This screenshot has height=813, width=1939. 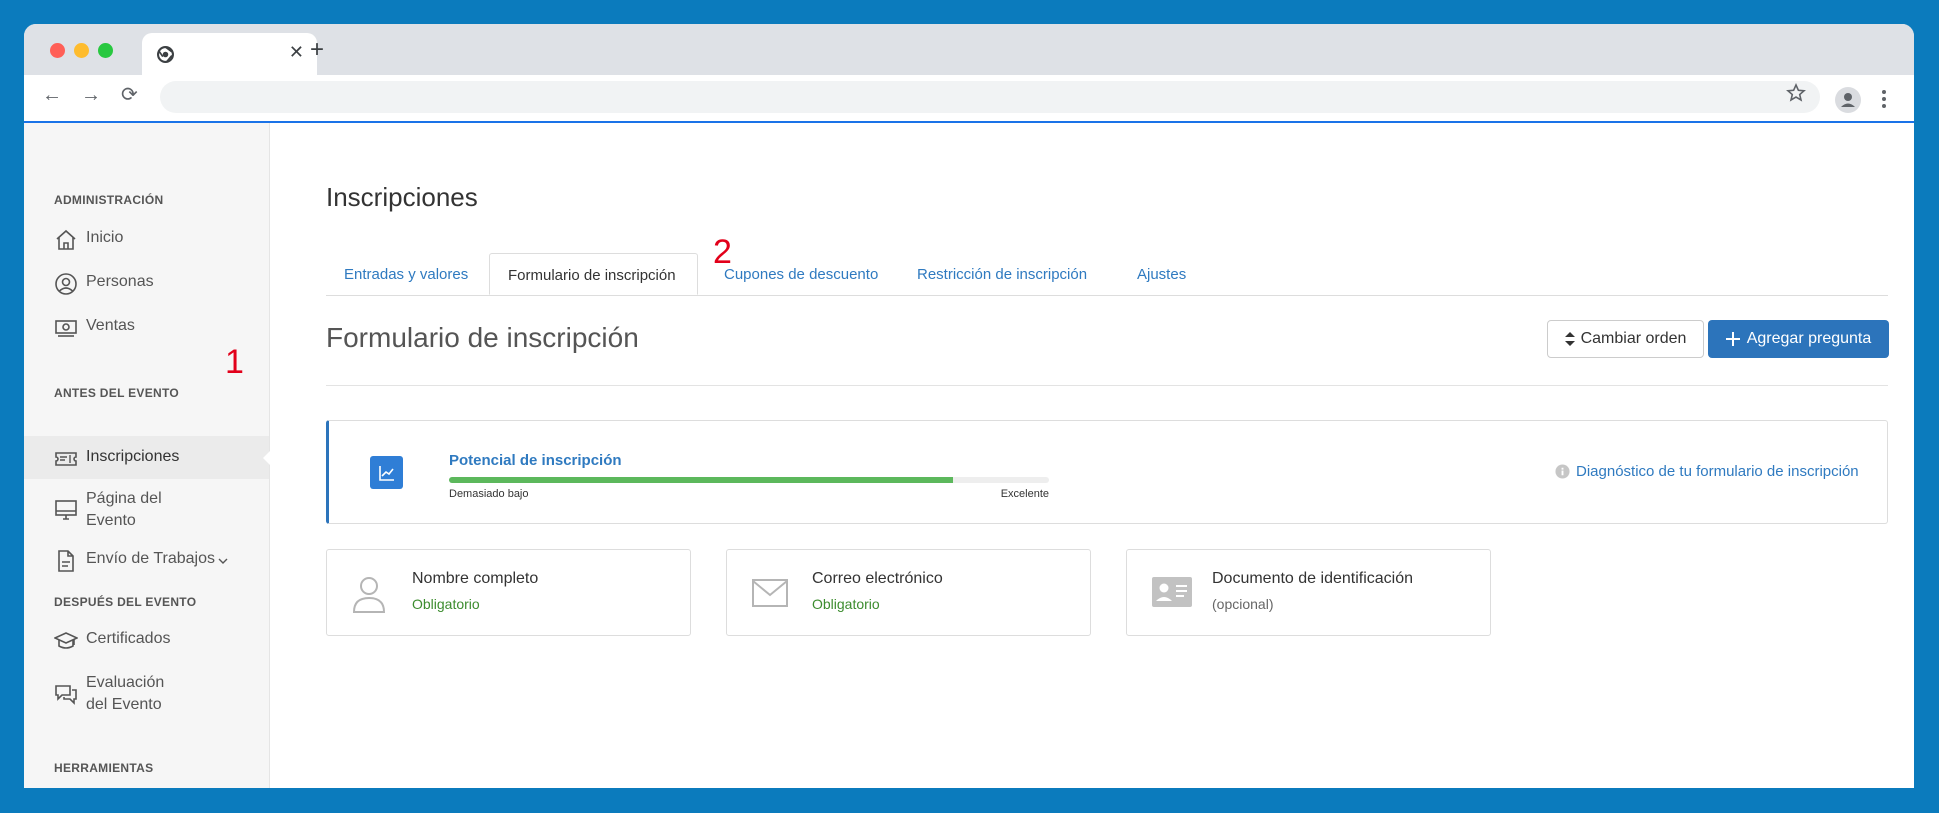 I want to click on section-title-despues-del-evento: DESPUÉS DEL EVENTO, so click(x=125, y=602).